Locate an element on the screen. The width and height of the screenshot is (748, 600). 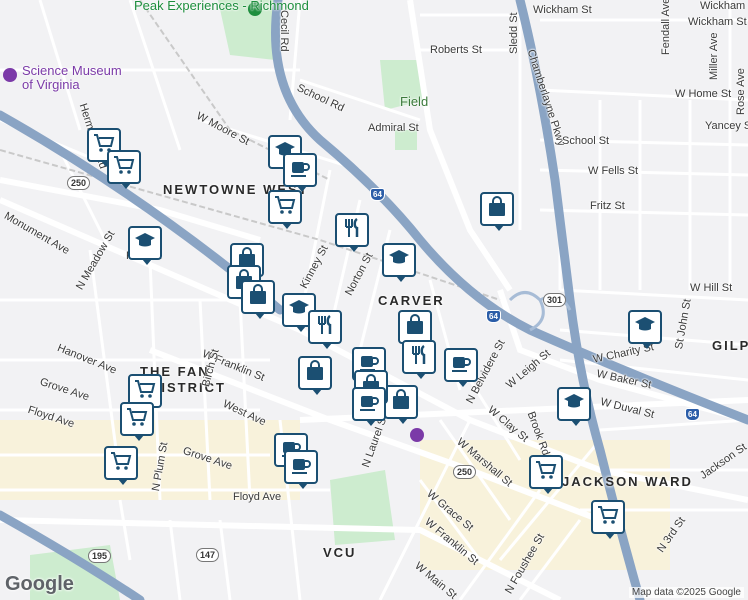
us-route-shield: 195 is located at coordinates (100, 556).